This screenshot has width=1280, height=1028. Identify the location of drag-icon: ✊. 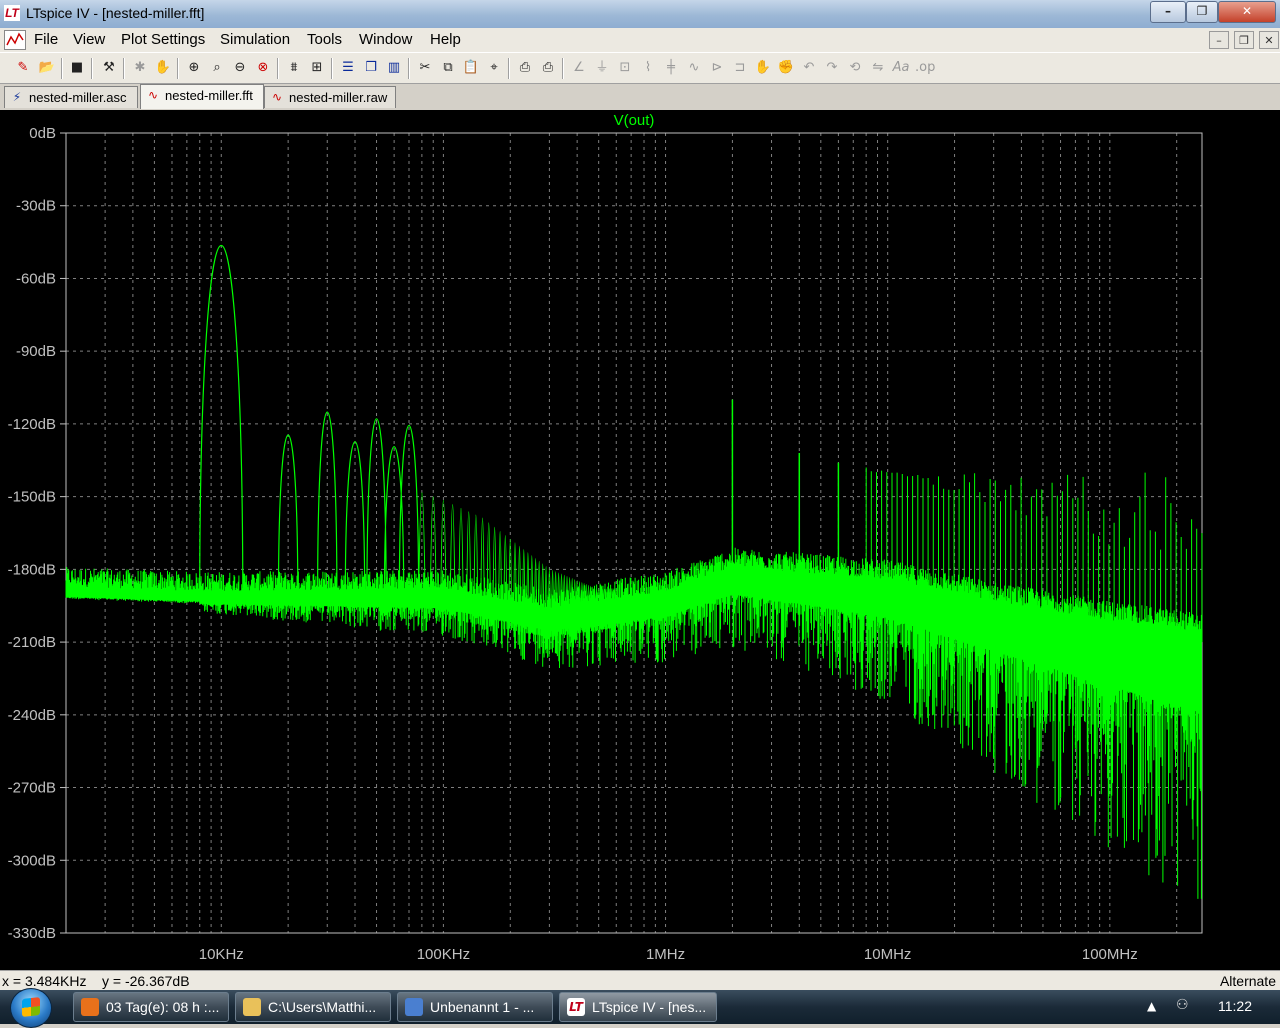
(786, 68).